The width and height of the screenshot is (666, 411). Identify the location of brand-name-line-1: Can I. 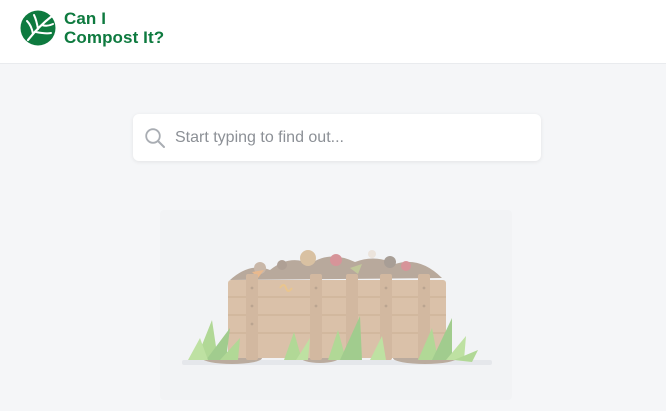
(85, 18).